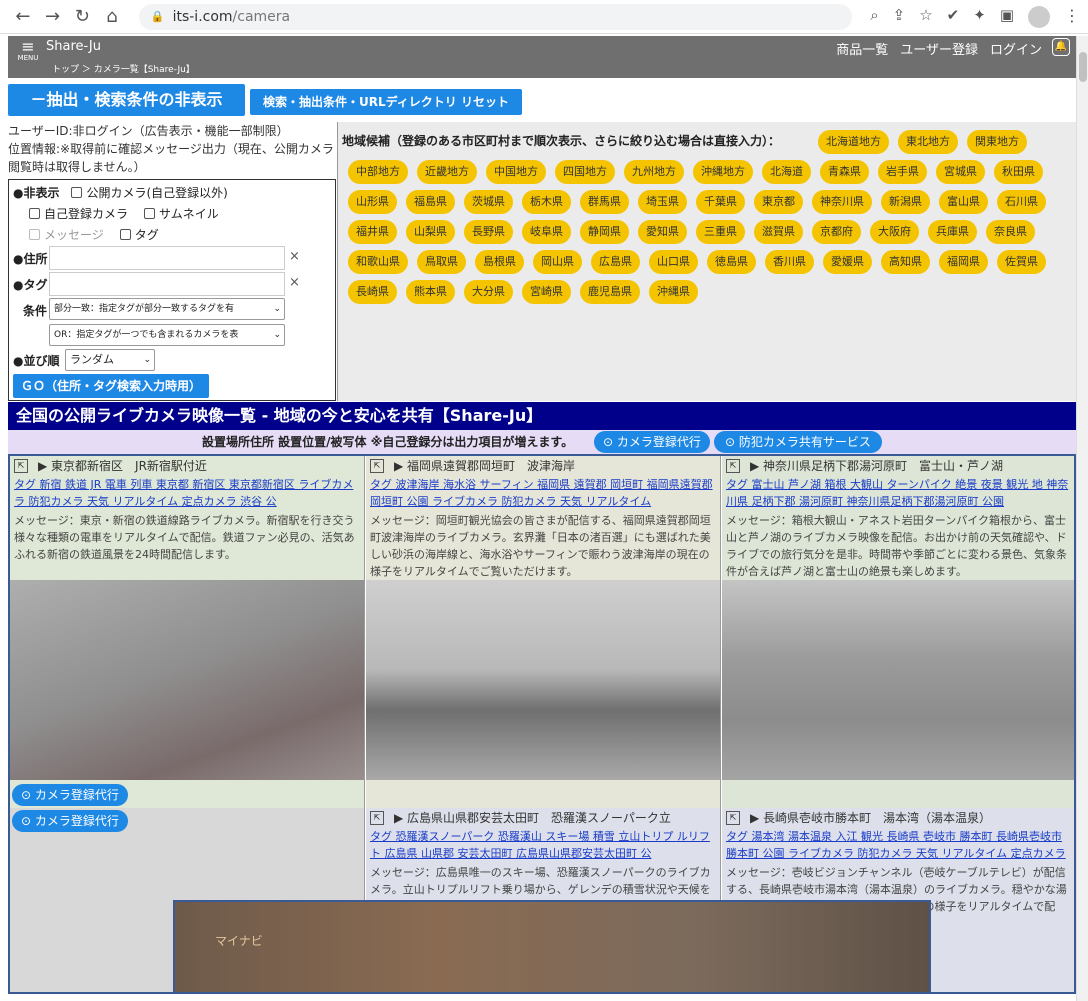 This screenshot has width=1088, height=1001. Describe the element at coordinates (963, 202) in the screenshot. I see `region-pill: 富山県` at that location.